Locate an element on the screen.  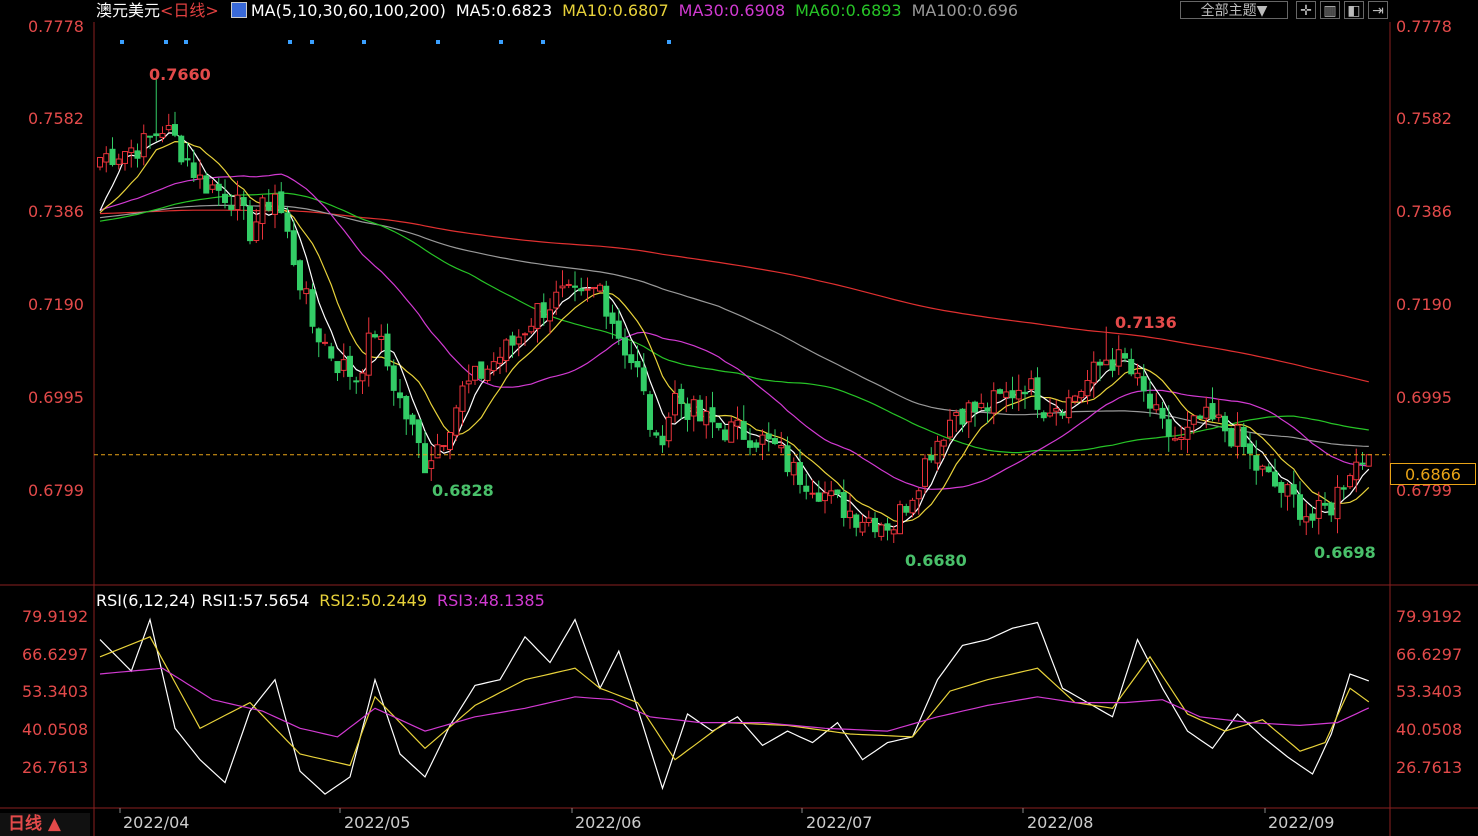
annotation-low: 0.6828 is located at coordinates (463, 490).